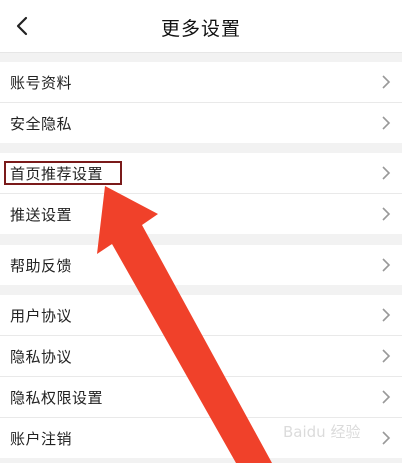 The height and width of the screenshot is (463, 402). I want to click on settings-group-help: 帮助反馈, so click(201, 265).